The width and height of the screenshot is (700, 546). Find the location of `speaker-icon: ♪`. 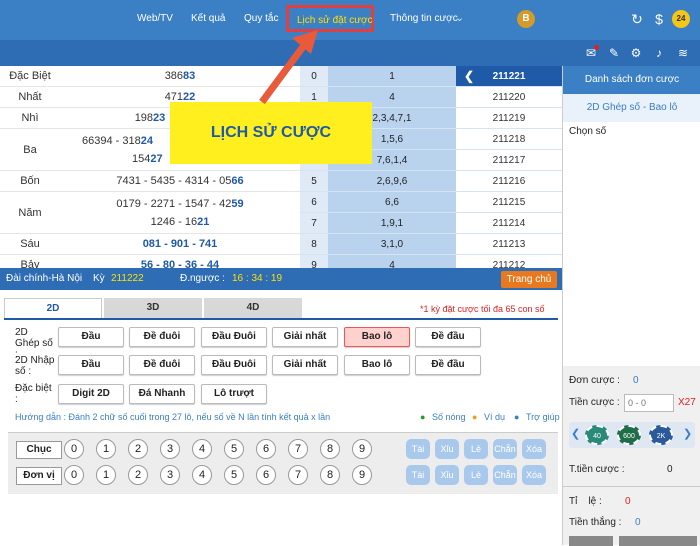

speaker-icon: ♪ is located at coordinates (659, 53).